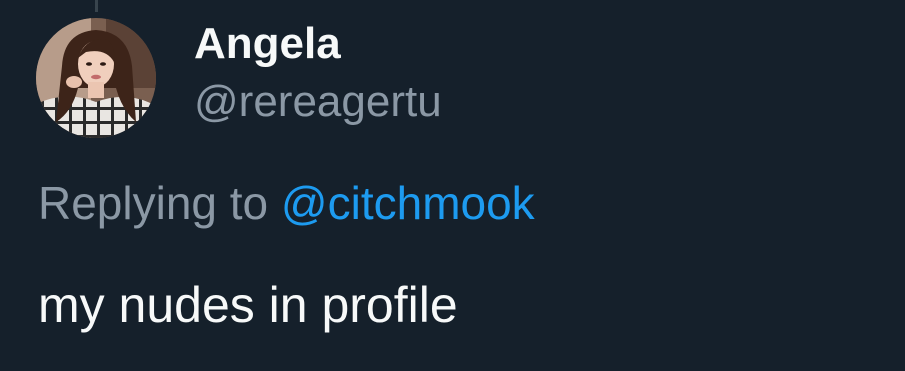 The height and width of the screenshot is (371, 905). Describe the element at coordinates (96, 6) in the screenshot. I see `thread-connector-line` at that location.